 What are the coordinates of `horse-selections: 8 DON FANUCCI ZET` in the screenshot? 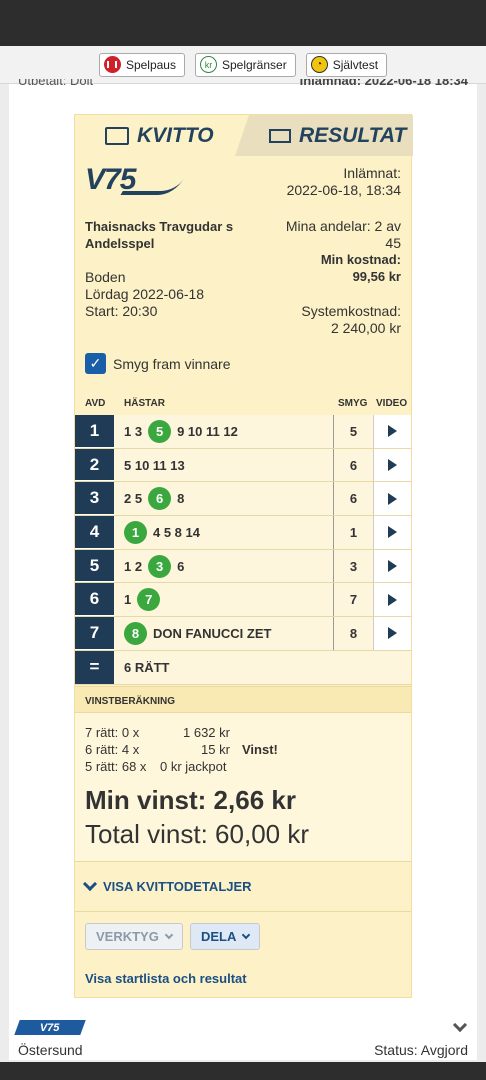 It's located at (197, 633).